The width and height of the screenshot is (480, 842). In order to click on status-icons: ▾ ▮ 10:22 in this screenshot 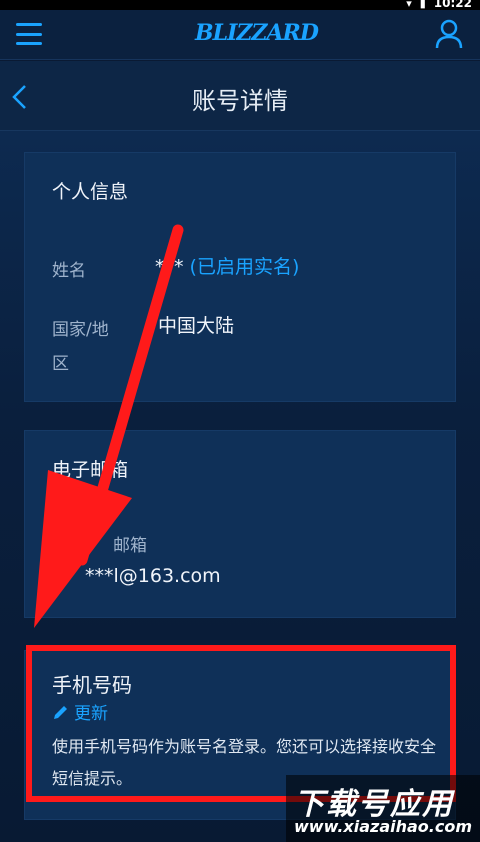, I will do `click(439, 5)`.